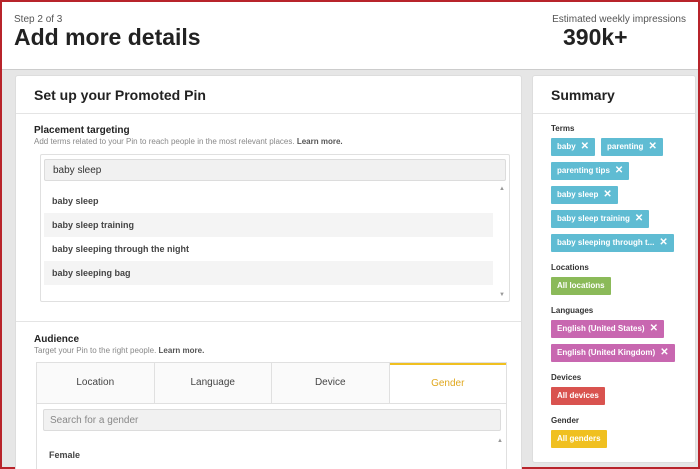 The height and width of the screenshot is (469, 700). I want to click on language-chip: English (United Kingdom) ✕, so click(613, 353).